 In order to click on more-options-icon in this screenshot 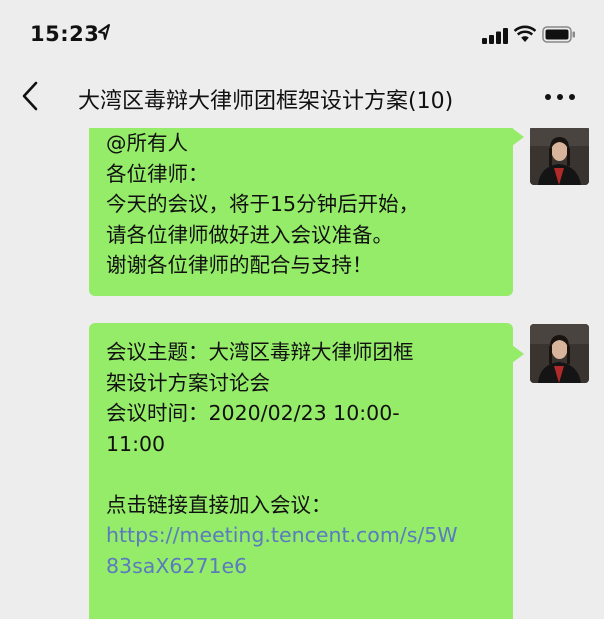, I will do `click(560, 97)`.